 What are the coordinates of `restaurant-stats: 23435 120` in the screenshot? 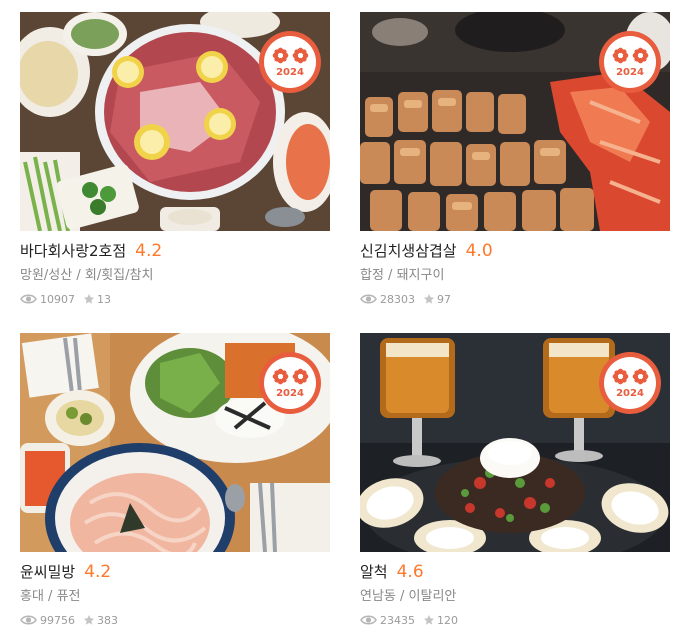 It's located at (515, 620).